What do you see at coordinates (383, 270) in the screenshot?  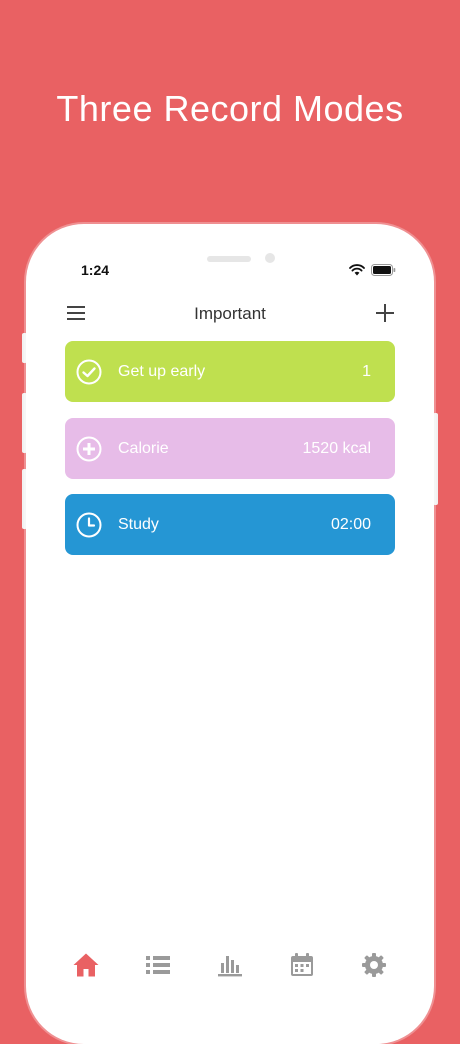 I see `battery-icon` at bounding box center [383, 270].